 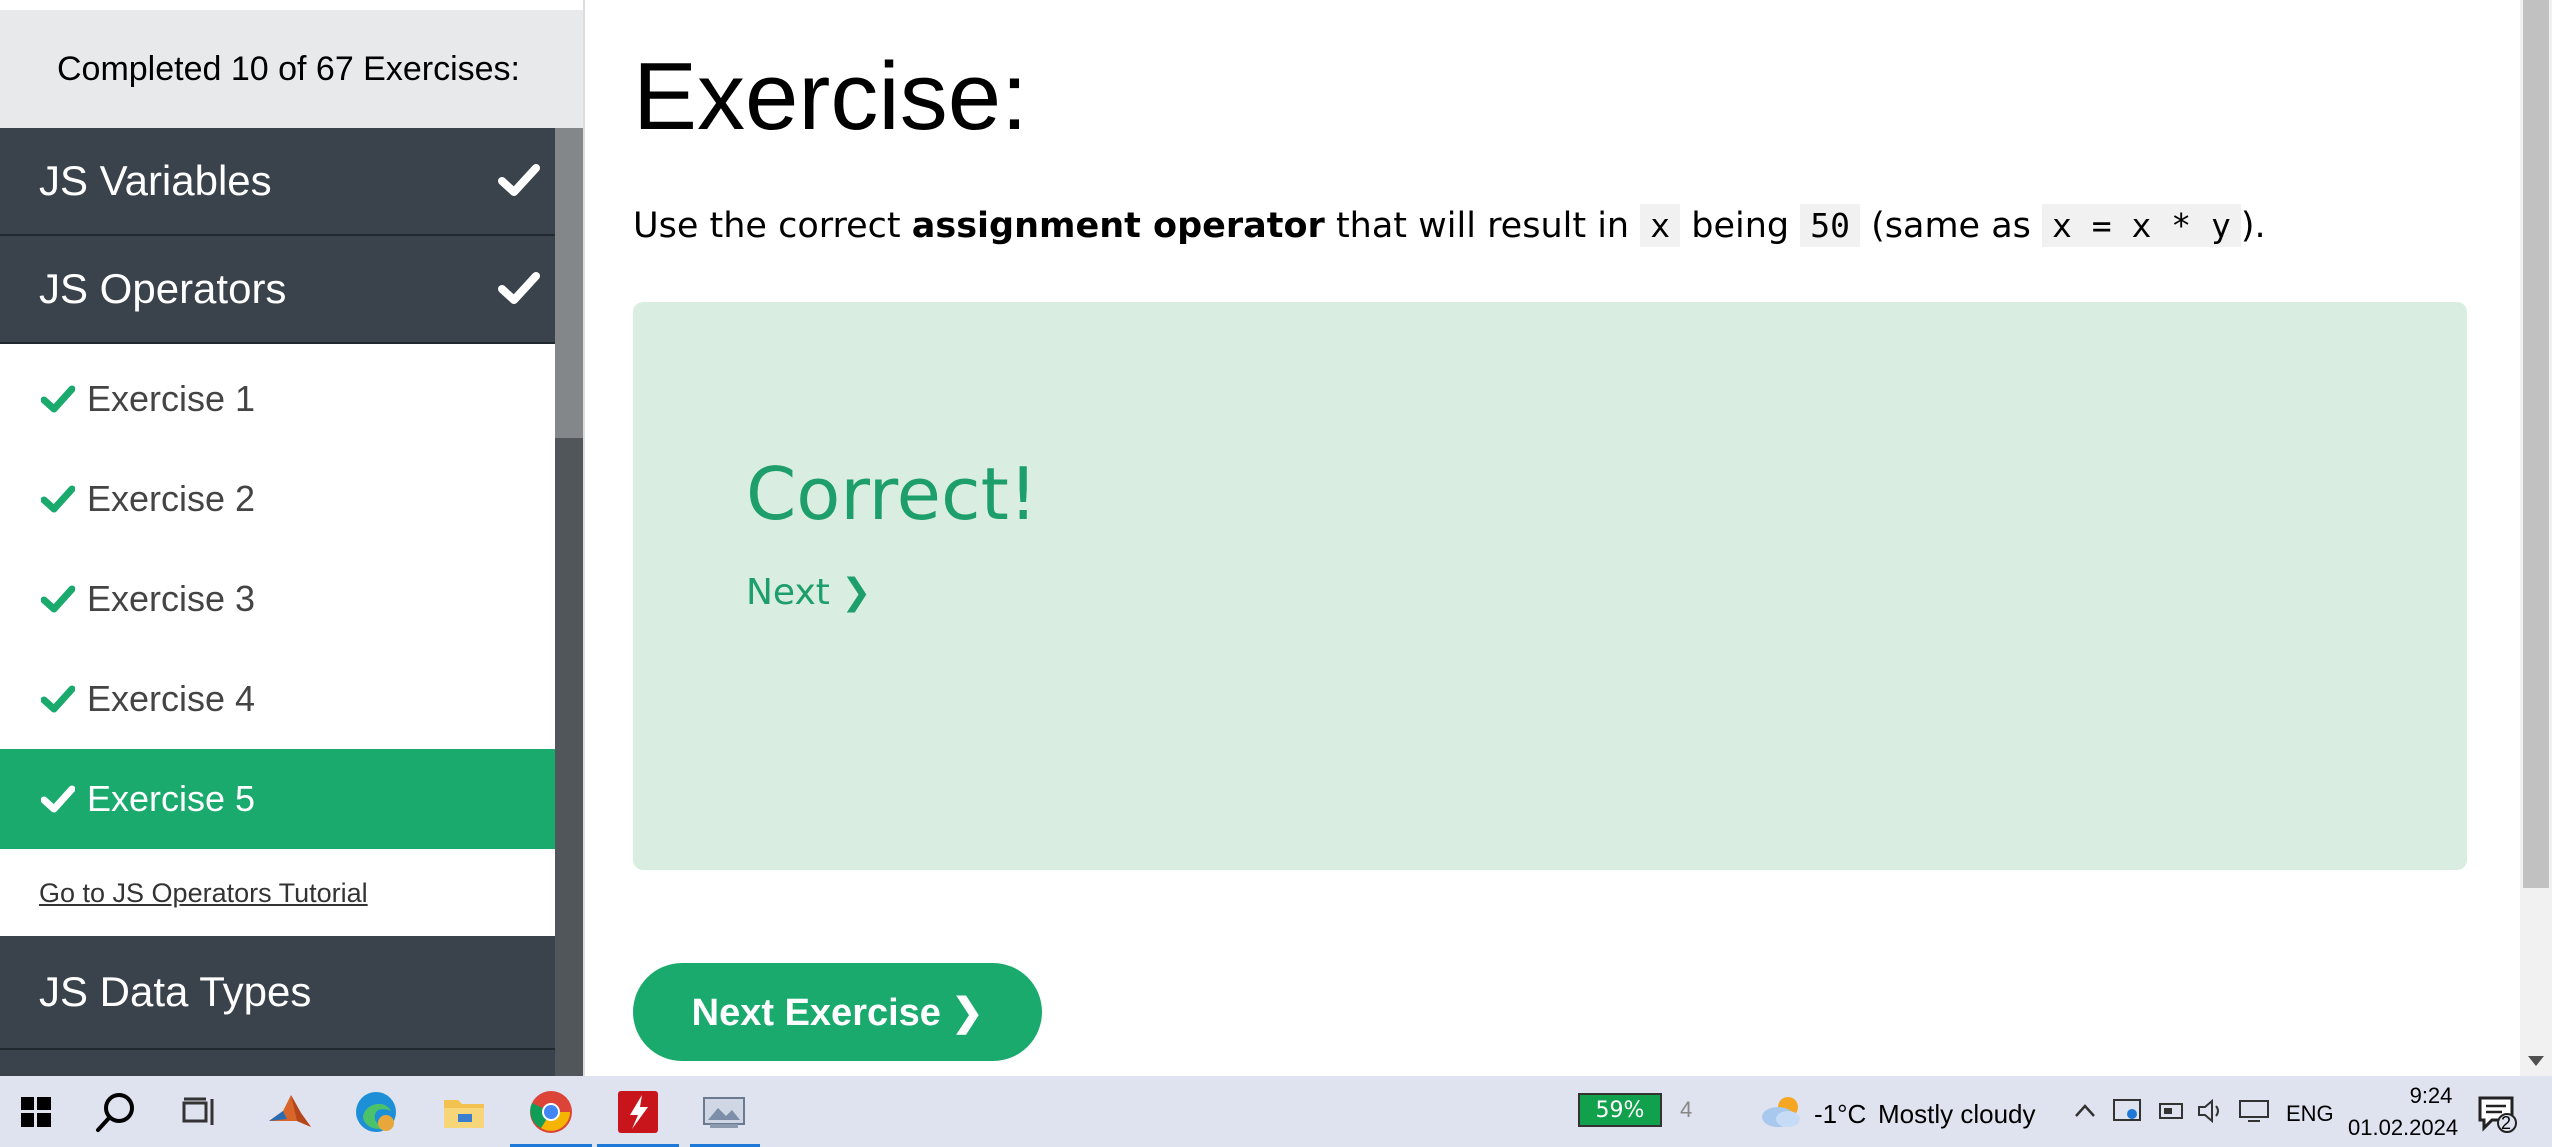 What do you see at coordinates (1118, 226) in the screenshot?
I see `instruction-bold: assignment operator` at bounding box center [1118, 226].